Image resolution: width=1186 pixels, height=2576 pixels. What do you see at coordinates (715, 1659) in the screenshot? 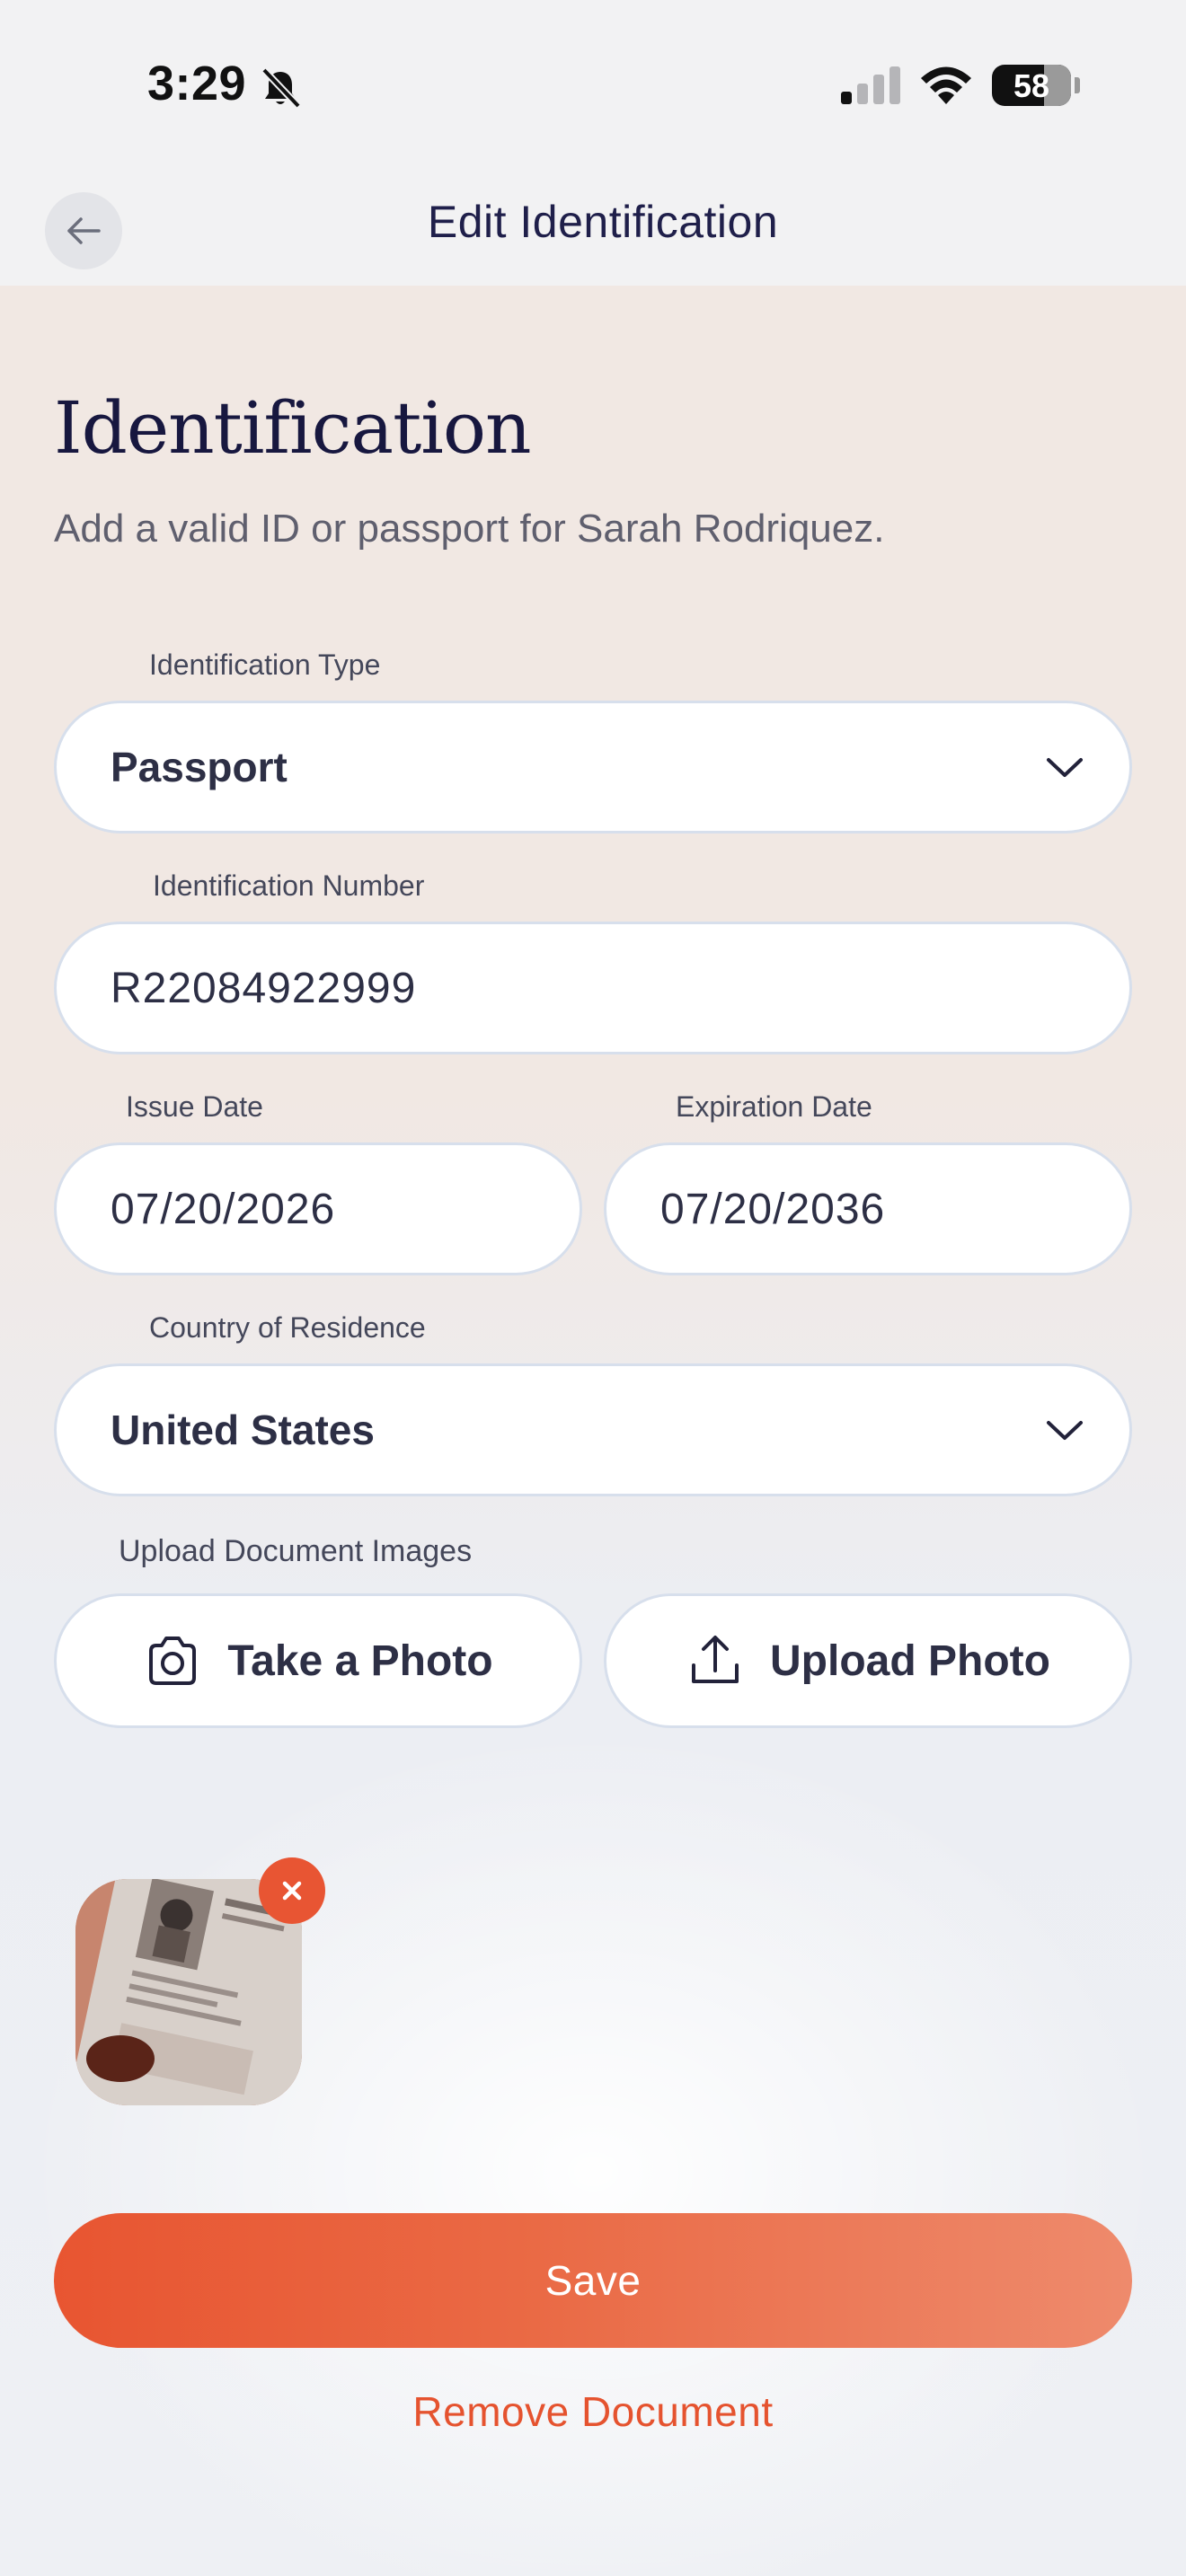
I see `upload-icon` at bounding box center [715, 1659].